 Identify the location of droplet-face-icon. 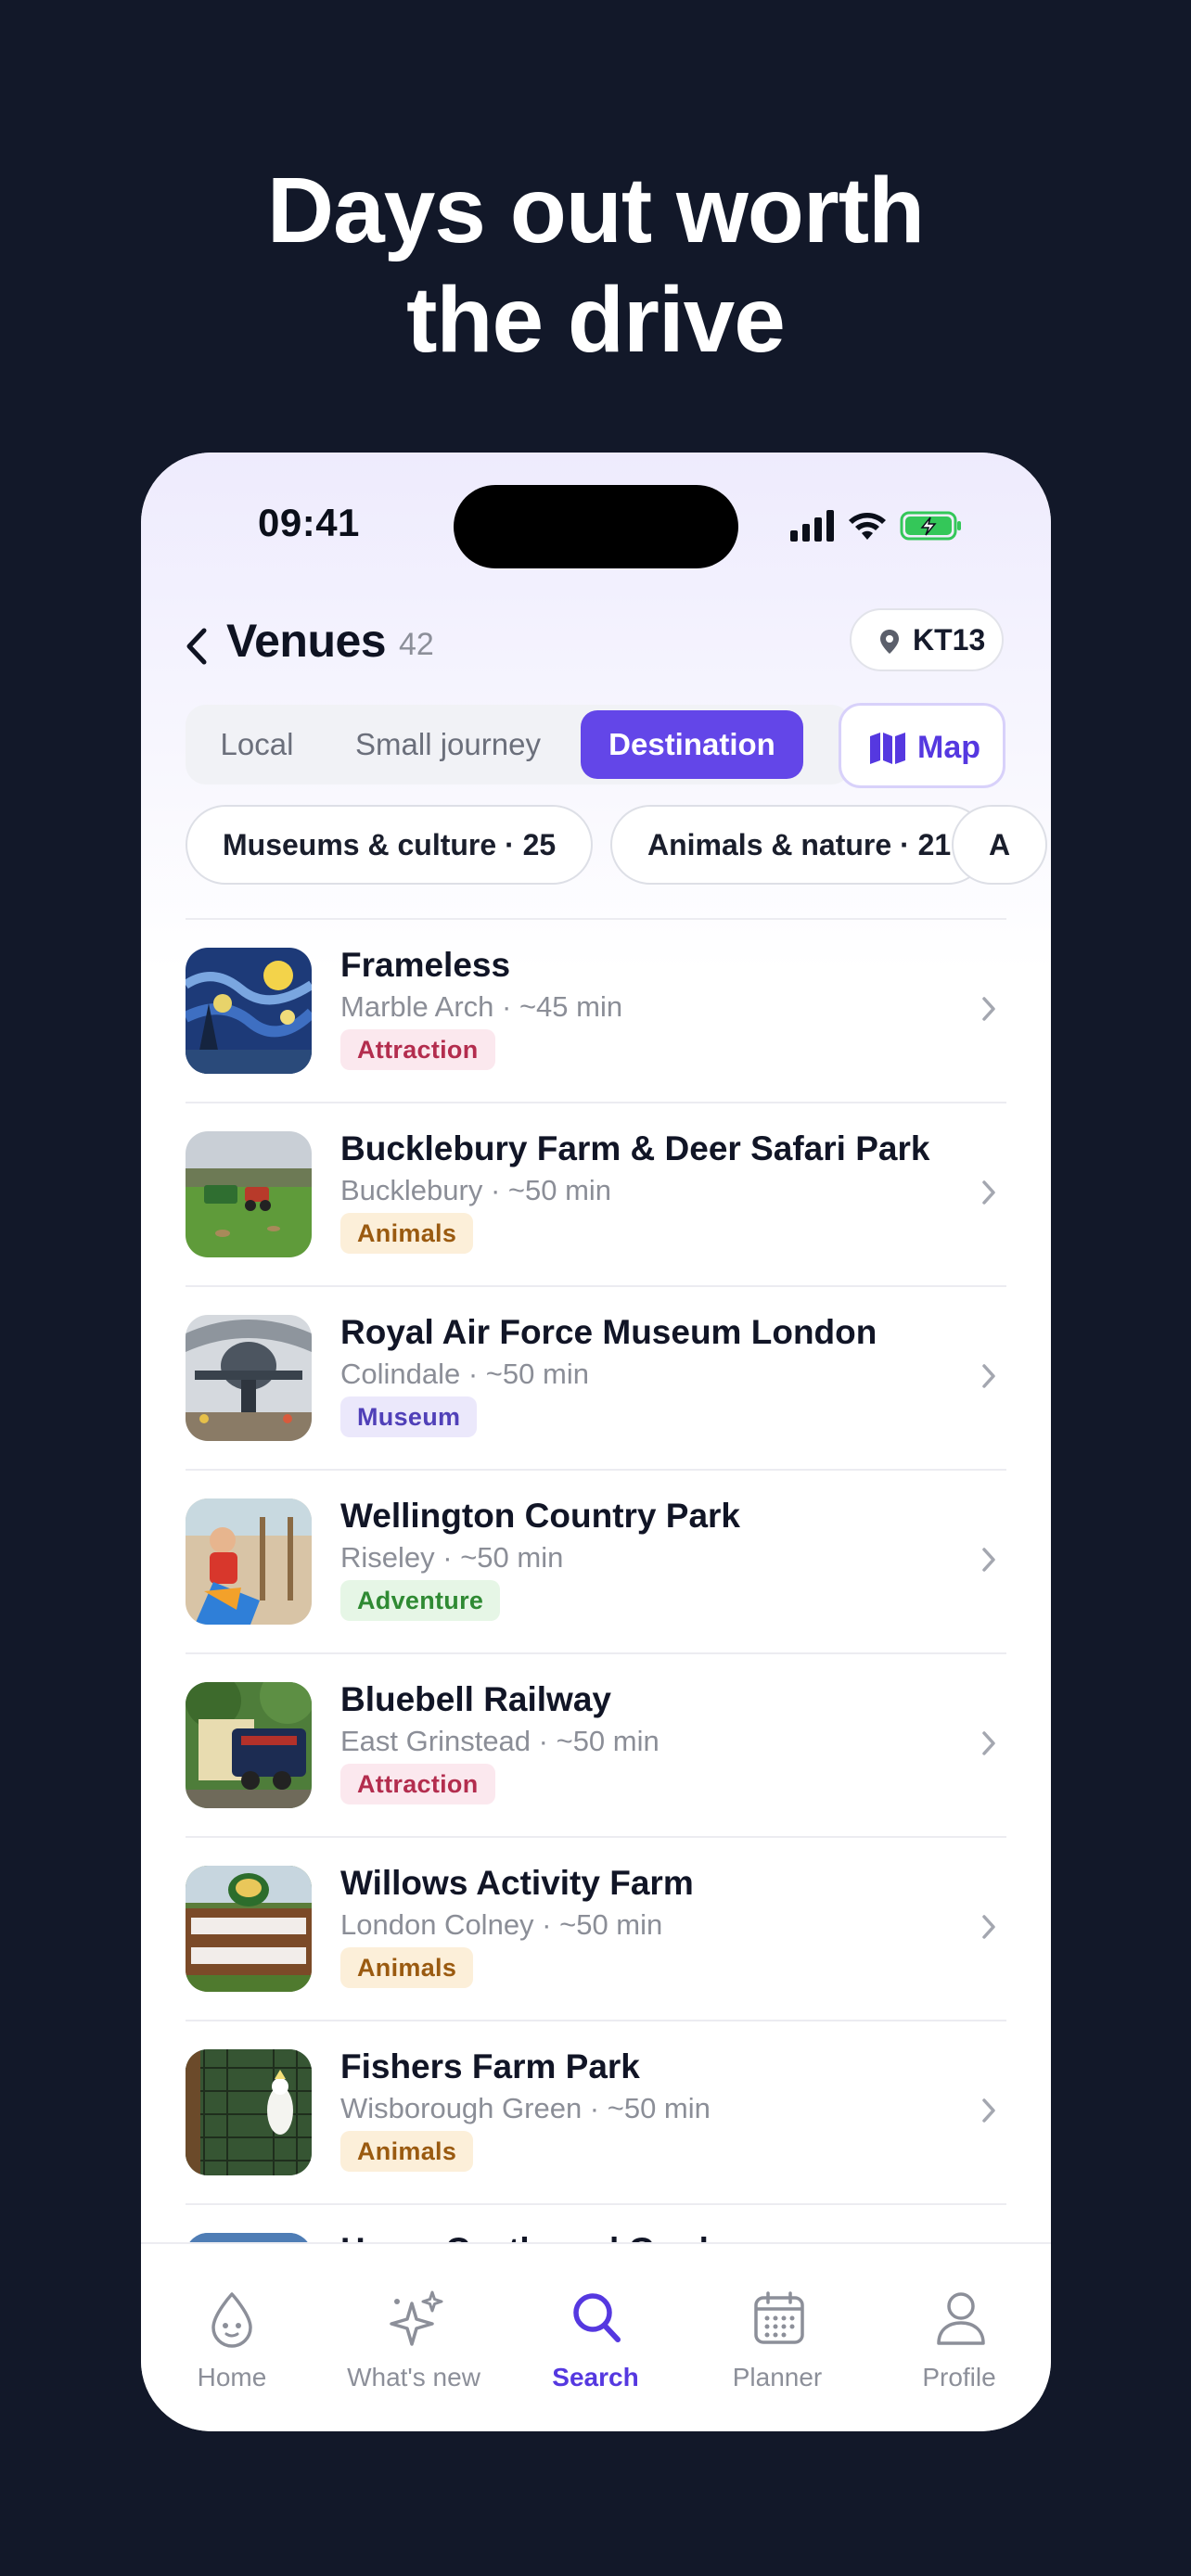
(231, 2320).